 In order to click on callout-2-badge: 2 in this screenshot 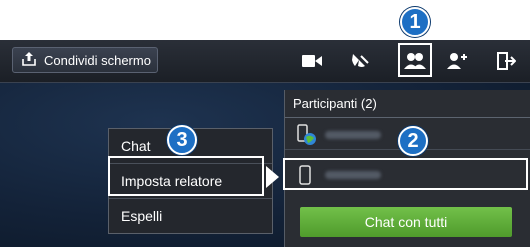, I will do `click(413, 141)`.